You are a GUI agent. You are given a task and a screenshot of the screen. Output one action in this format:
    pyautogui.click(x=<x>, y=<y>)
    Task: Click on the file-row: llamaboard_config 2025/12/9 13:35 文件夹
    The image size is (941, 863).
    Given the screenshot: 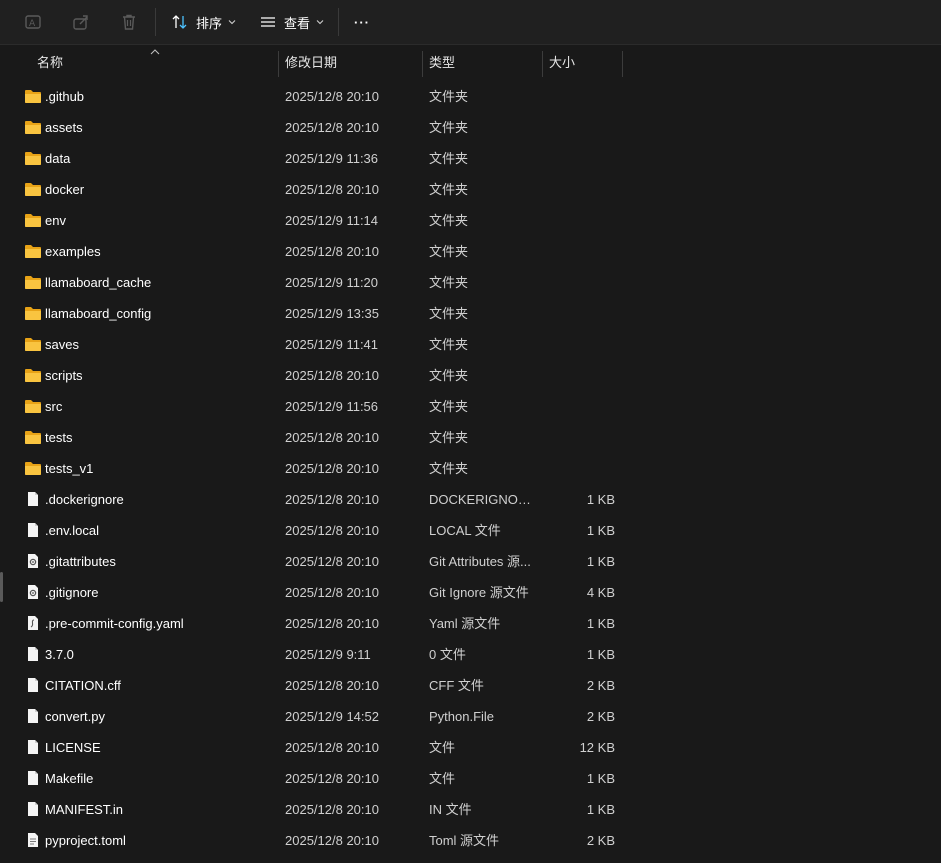 What is the action you would take?
    pyautogui.click(x=470, y=313)
    